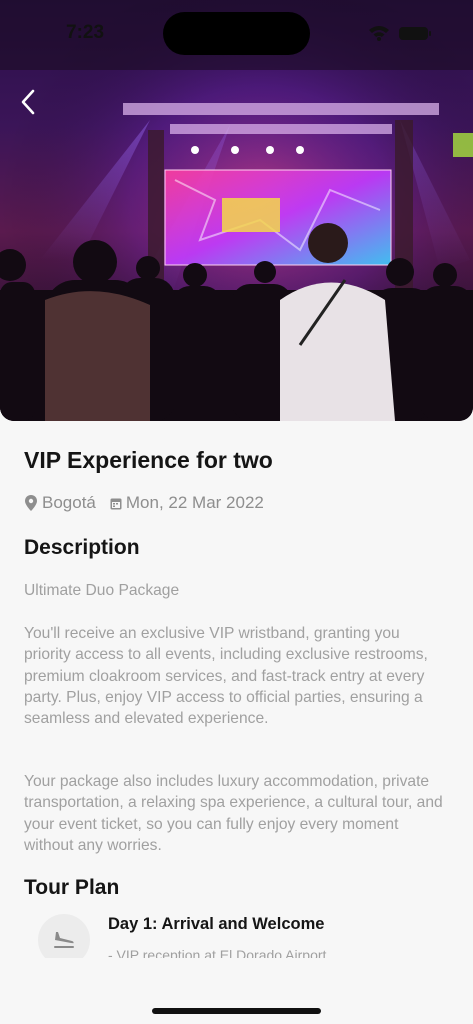 The width and height of the screenshot is (473, 1024). What do you see at coordinates (415, 33) in the screenshot?
I see `battery-icon` at bounding box center [415, 33].